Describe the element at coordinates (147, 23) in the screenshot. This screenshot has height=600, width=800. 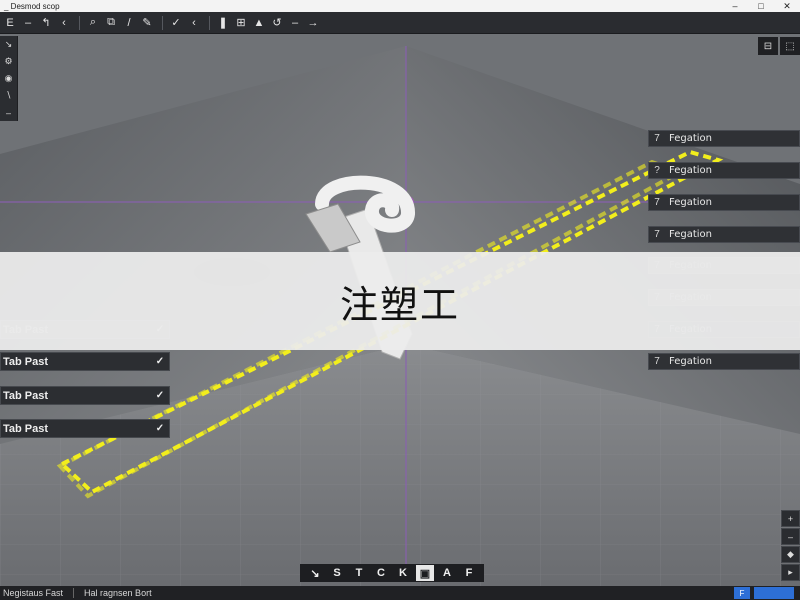
I see `pencil-icon: ✎` at that location.